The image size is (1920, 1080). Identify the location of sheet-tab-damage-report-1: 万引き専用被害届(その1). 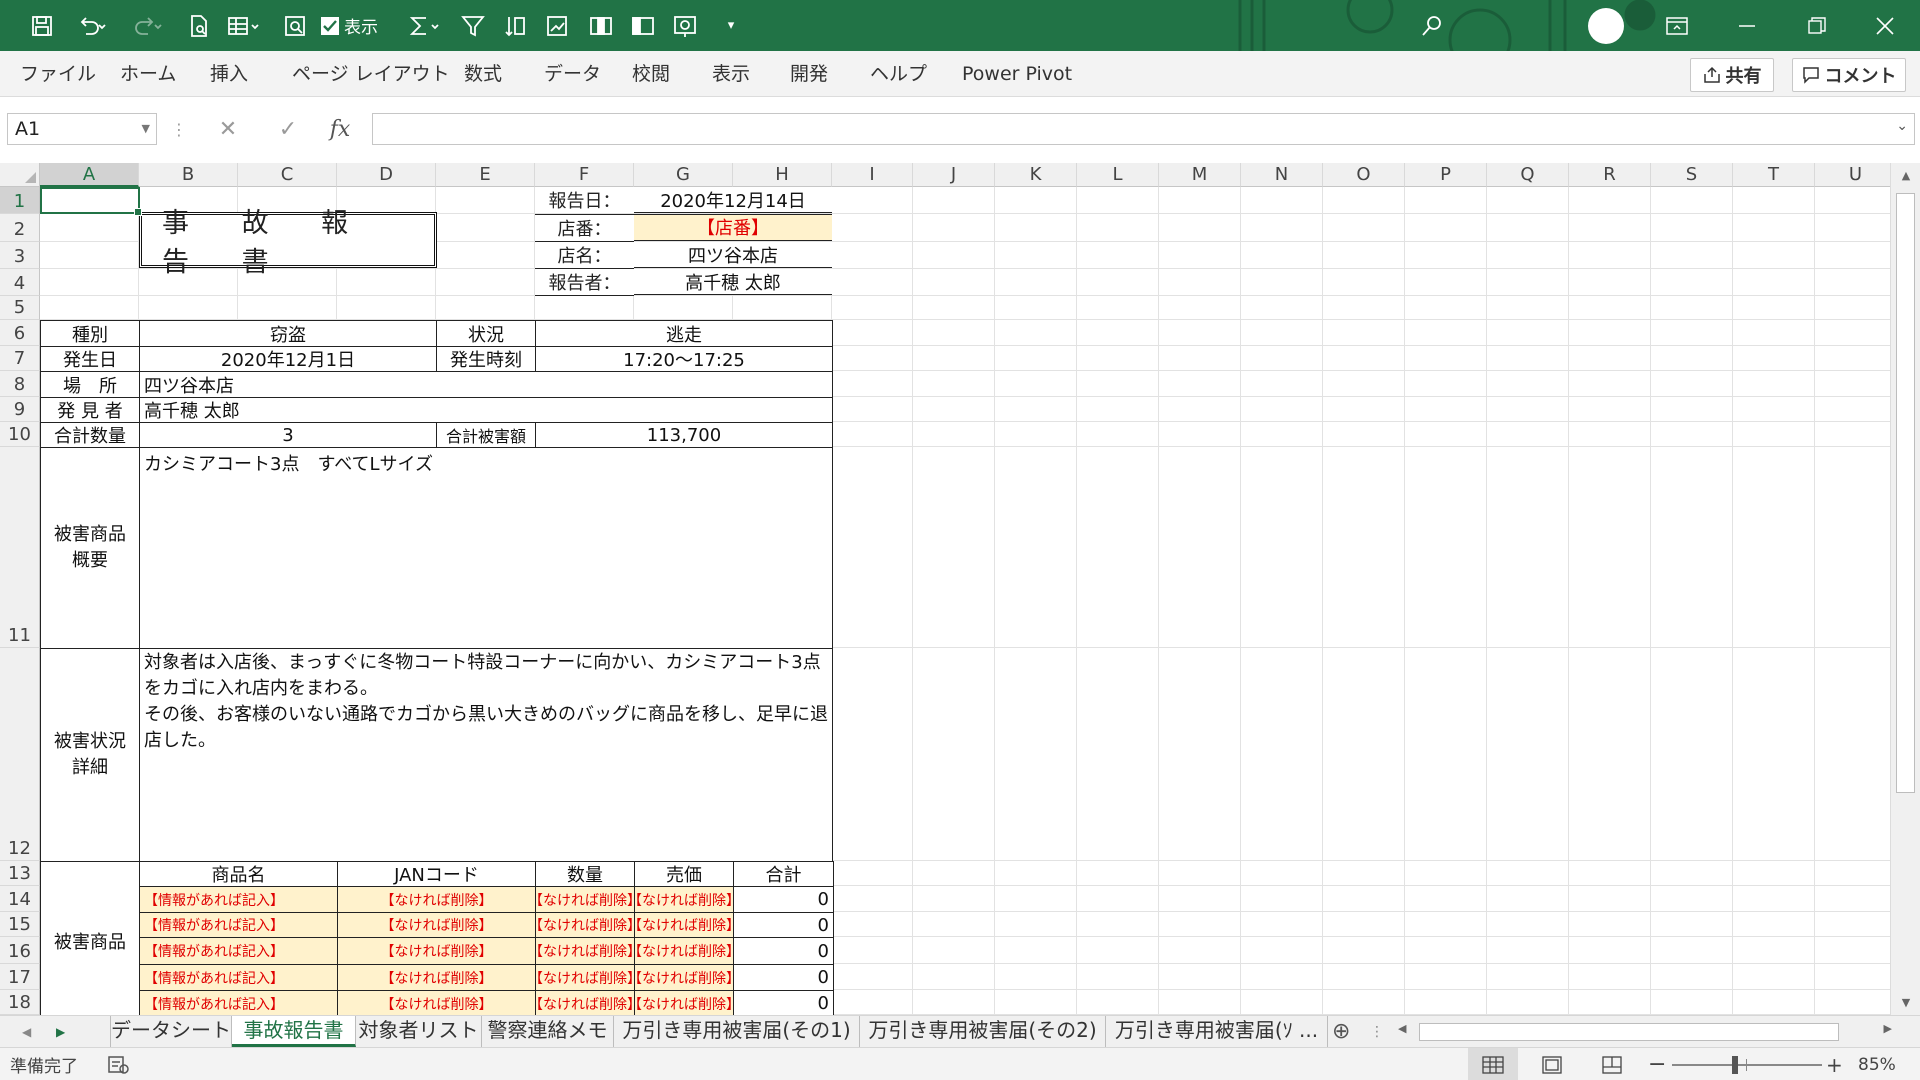
(737, 1031).